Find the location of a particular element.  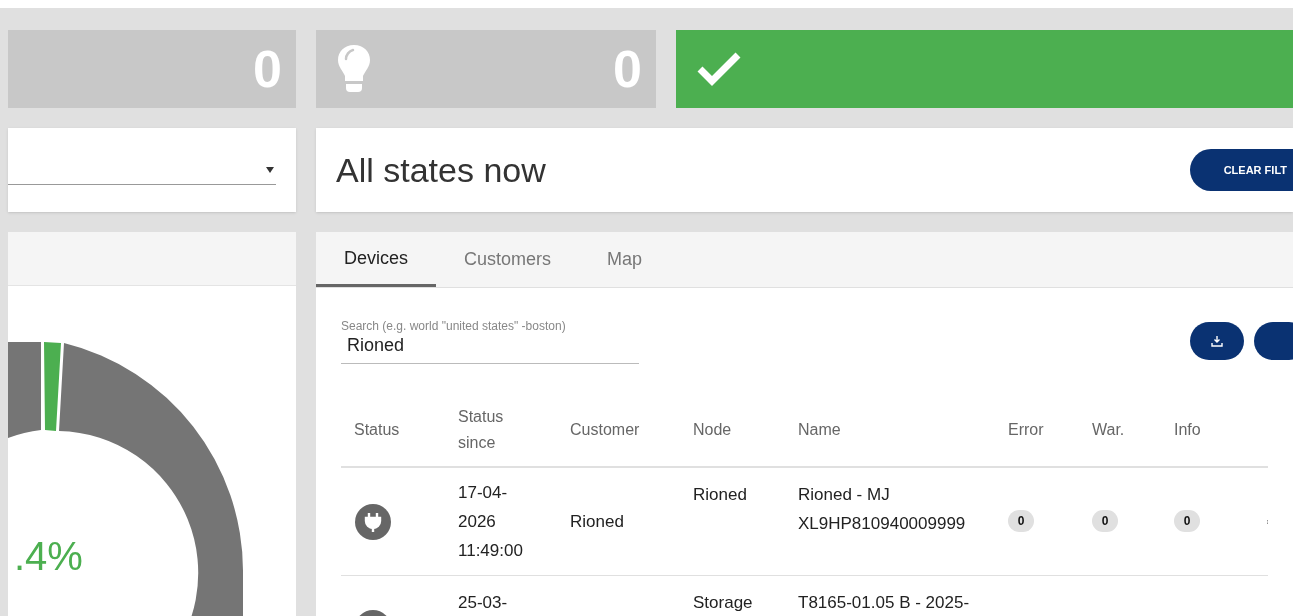

column-header: Status since is located at coordinates (501, 430).